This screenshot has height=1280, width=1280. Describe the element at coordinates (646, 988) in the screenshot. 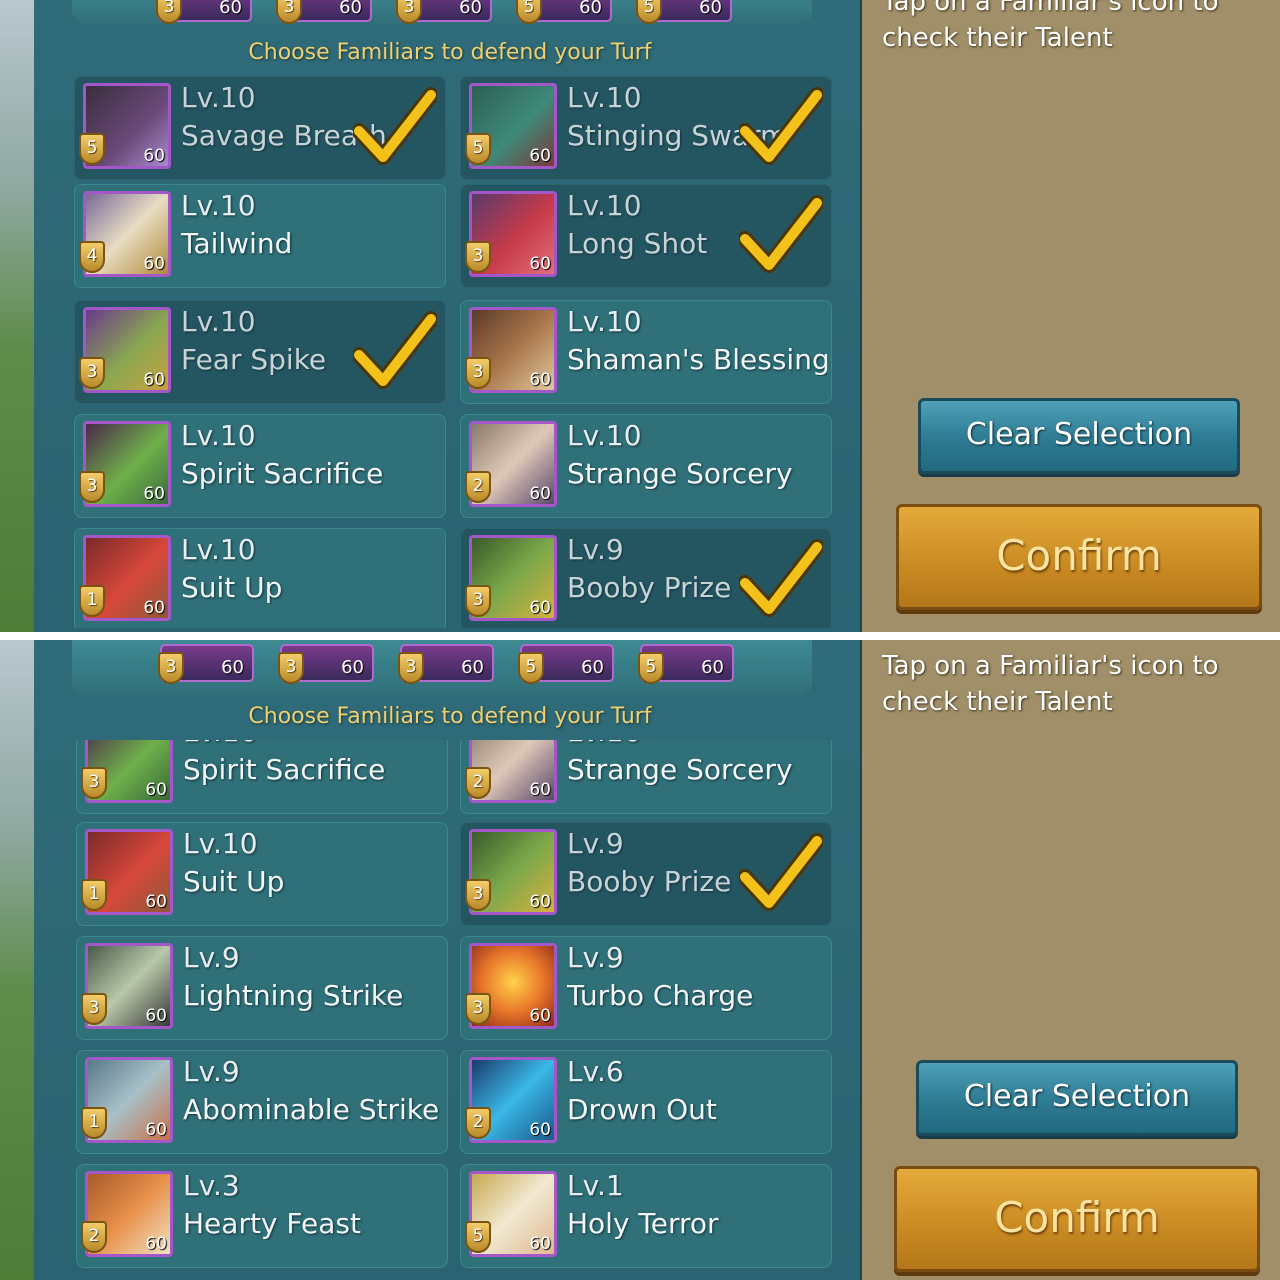

I see `familiar-card: 60 3 Lv.9 Turbo Charge` at that location.